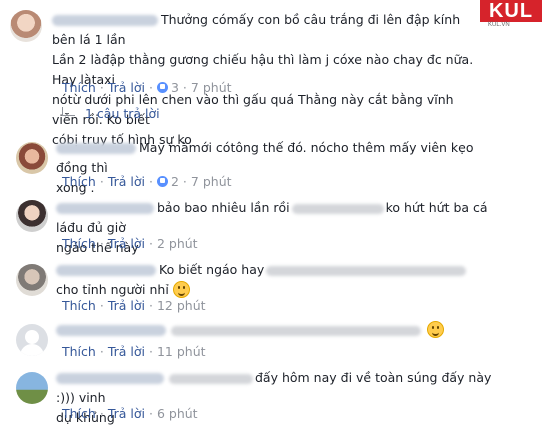 This screenshot has height=431, width=551. What do you see at coordinates (177, 243) in the screenshot?
I see `timestamp: 2 phút` at bounding box center [177, 243].